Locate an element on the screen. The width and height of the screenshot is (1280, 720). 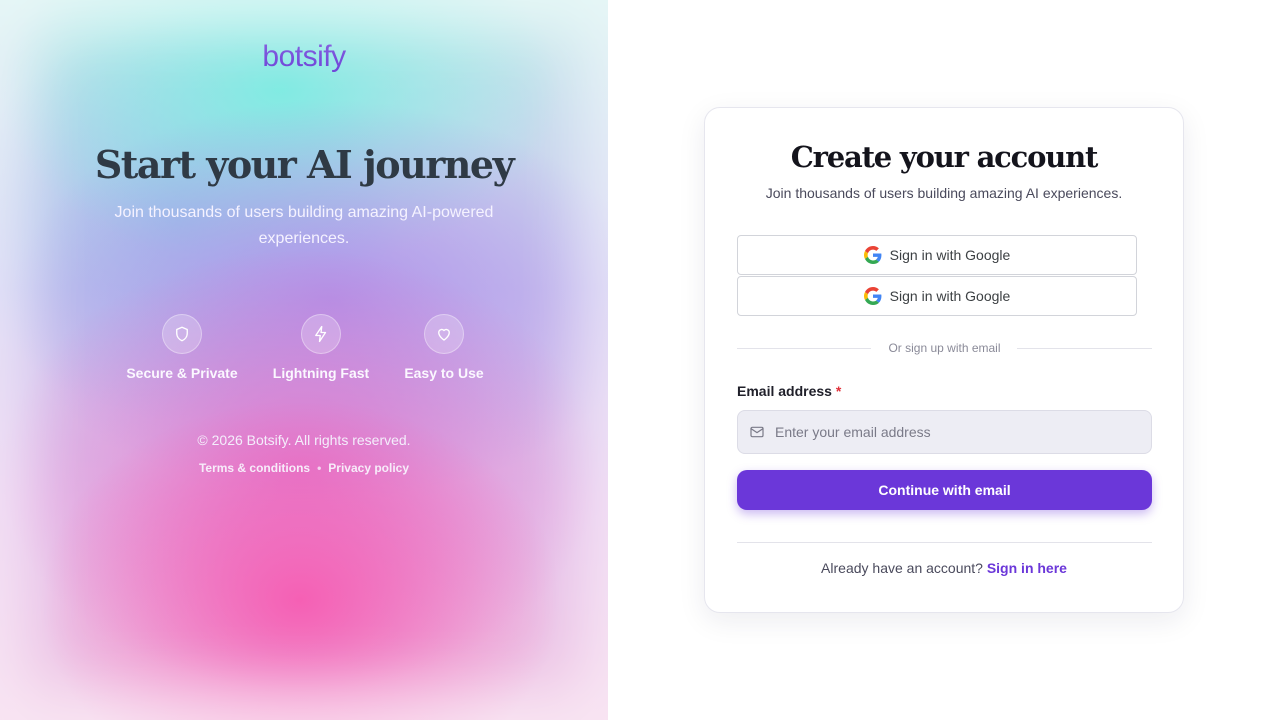
feature-easy: Easy to Use is located at coordinates (444, 347).